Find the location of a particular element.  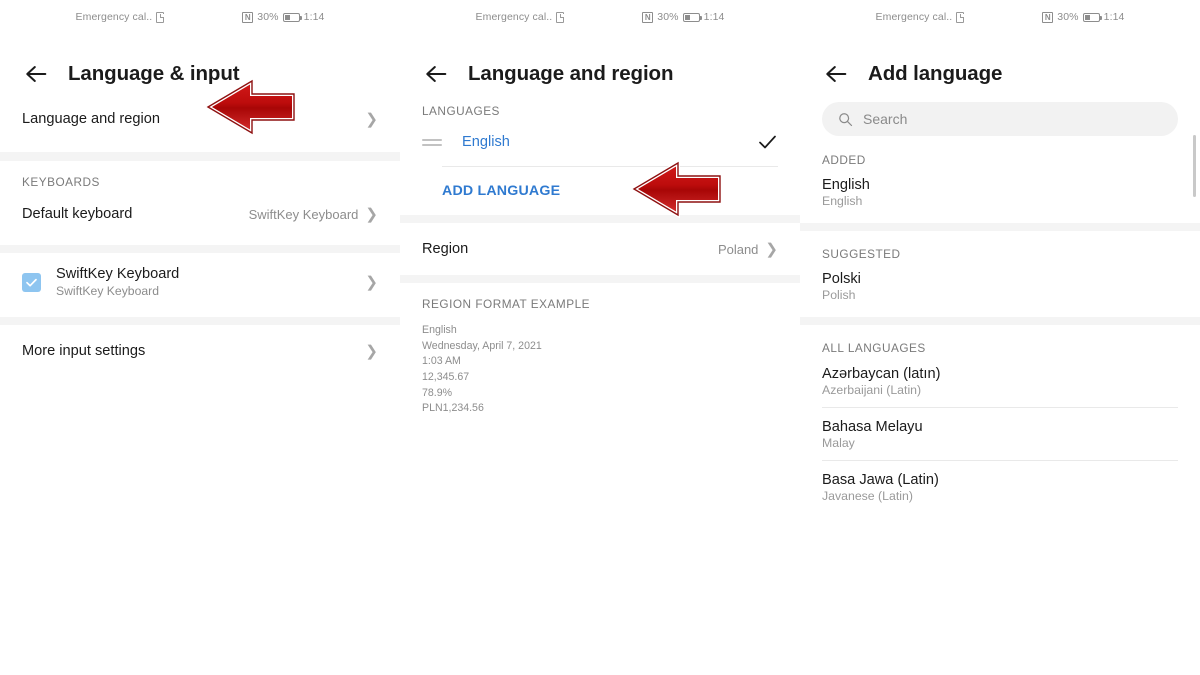

row-more-input-settings-label: More input settings is located at coordinates (84, 351).